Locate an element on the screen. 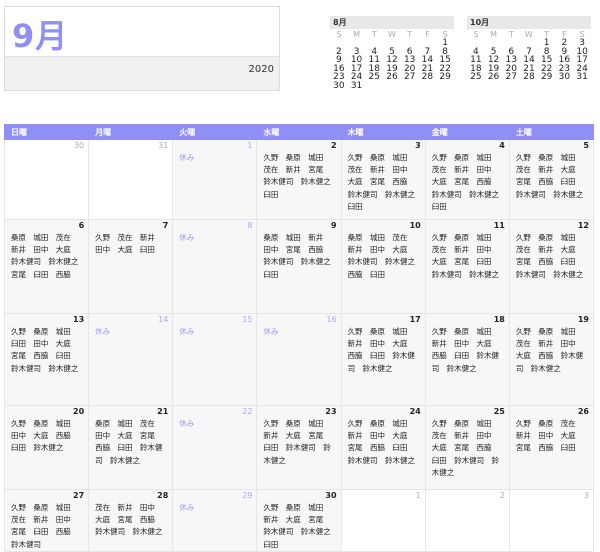  day-cell: 12 久野 桑原 城田 茂在 新井 大庭 宮尾 西脇 臼田 鈴木健司 鈴木健之 is located at coordinates (551, 266).